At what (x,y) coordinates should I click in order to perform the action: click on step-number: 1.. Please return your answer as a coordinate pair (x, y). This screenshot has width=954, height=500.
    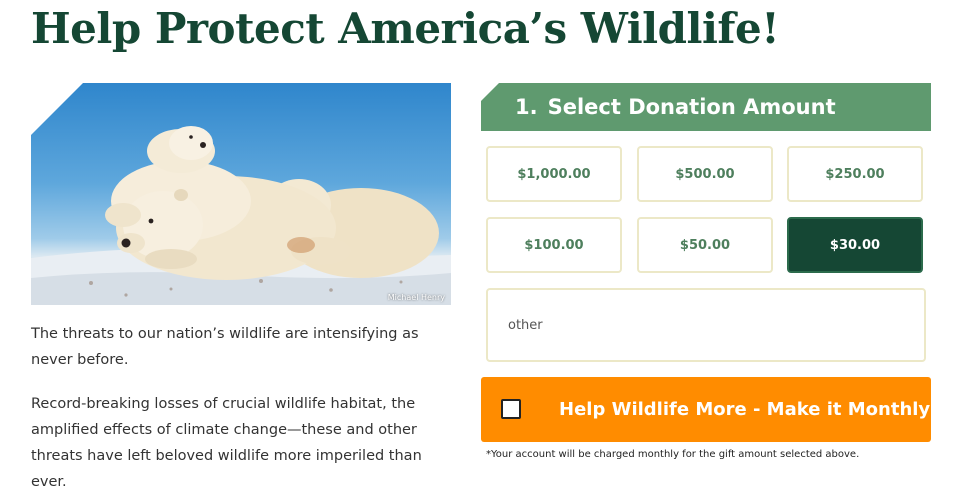
    Looking at the image, I should click on (526, 107).